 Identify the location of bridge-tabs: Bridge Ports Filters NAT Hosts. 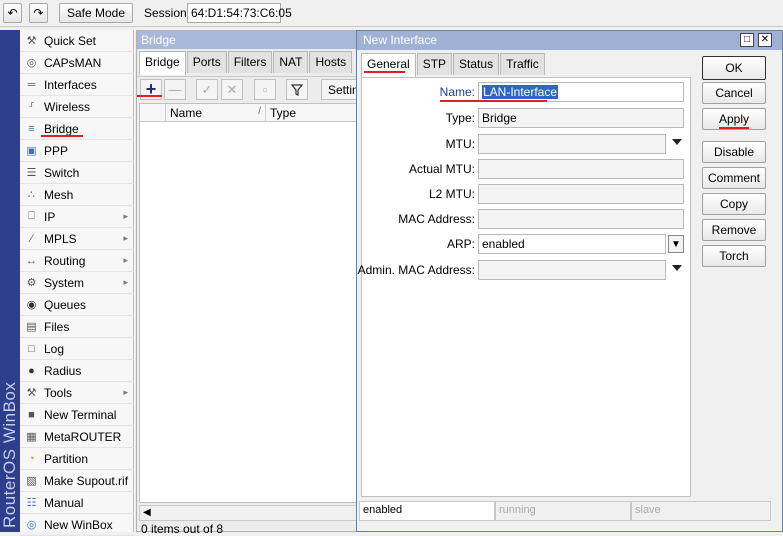
(246, 63).